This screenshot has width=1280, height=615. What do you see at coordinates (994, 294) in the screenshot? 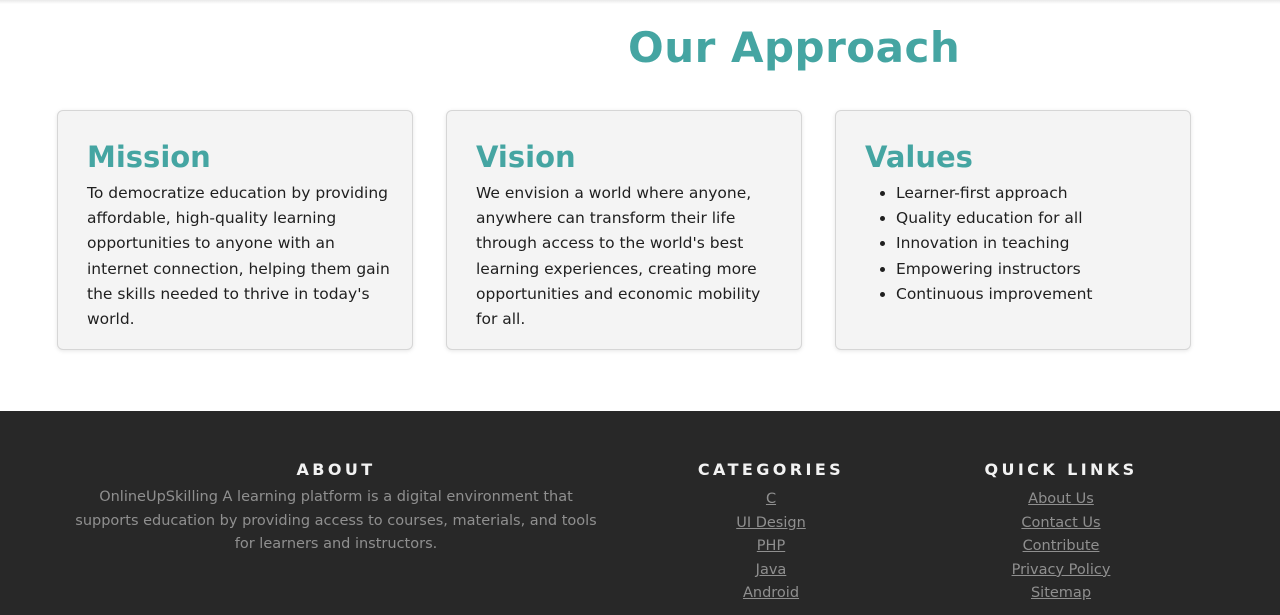
I see `values-item: Continuous improvement` at bounding box center [994, 294].